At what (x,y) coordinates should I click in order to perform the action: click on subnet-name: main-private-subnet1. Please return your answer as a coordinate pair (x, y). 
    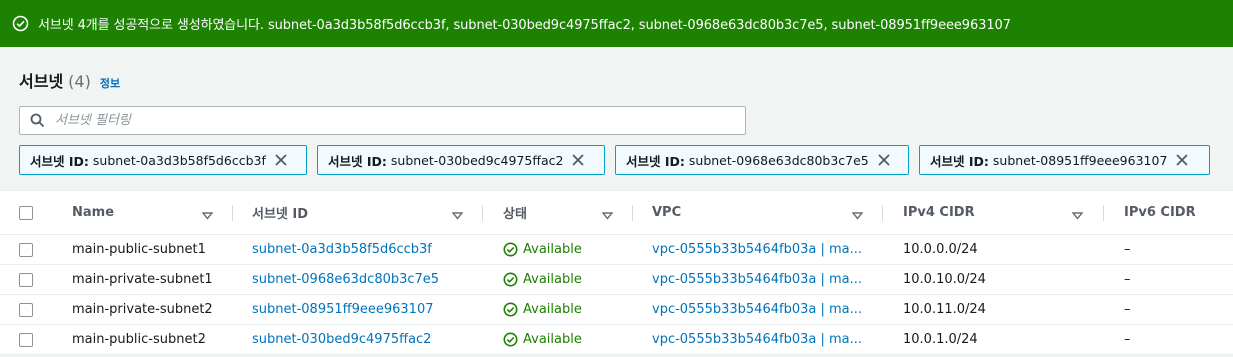
    Looking at the image, I should click on (142, 279).